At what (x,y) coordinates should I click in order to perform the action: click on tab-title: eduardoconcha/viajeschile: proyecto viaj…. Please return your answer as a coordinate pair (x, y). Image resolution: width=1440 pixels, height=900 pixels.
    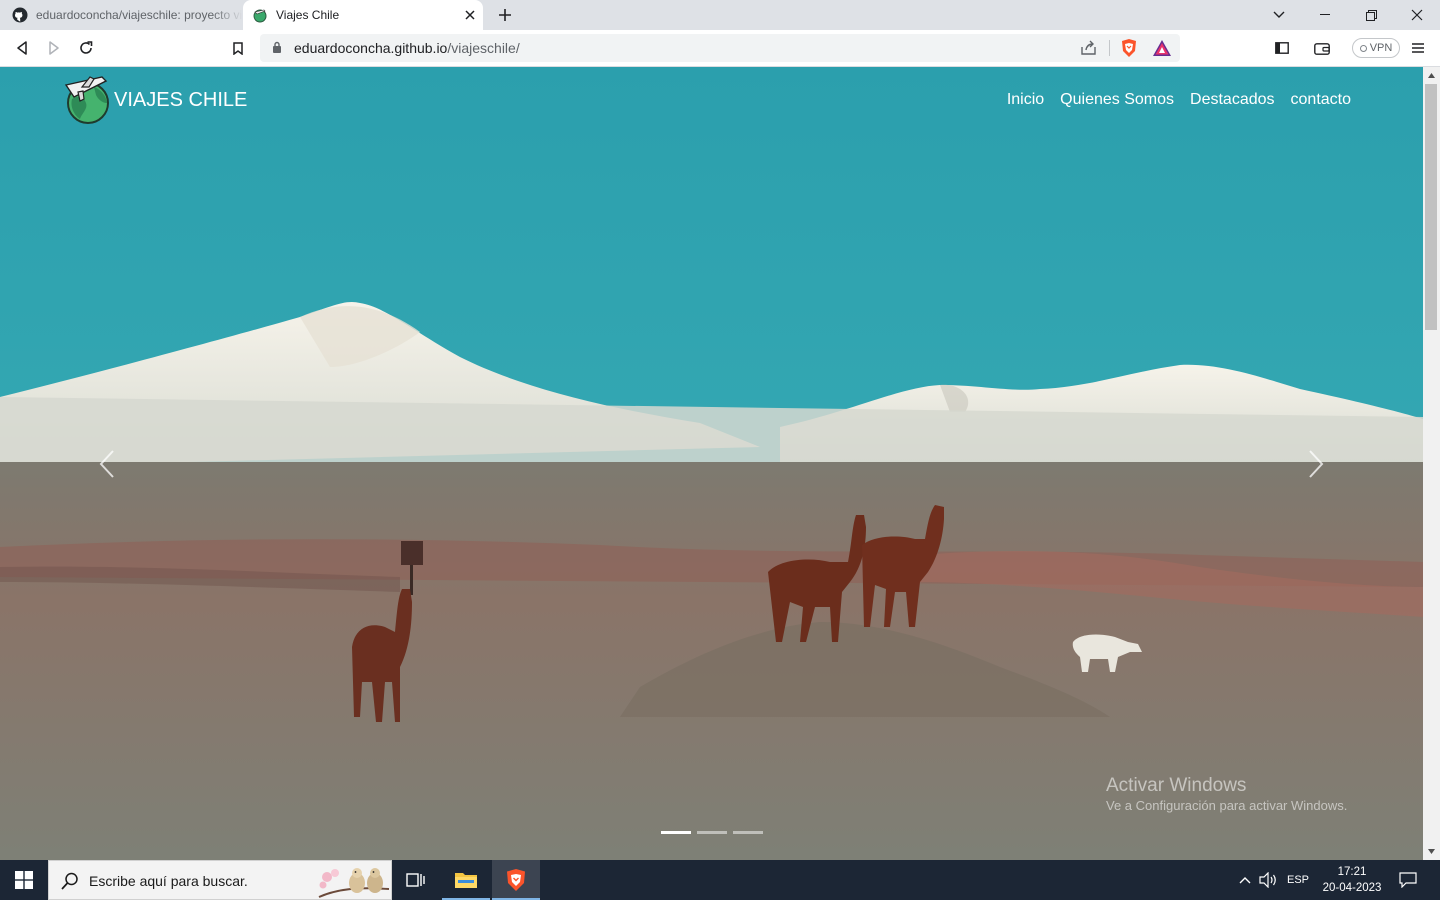
    Looking at the image, I should click on (139, 15).